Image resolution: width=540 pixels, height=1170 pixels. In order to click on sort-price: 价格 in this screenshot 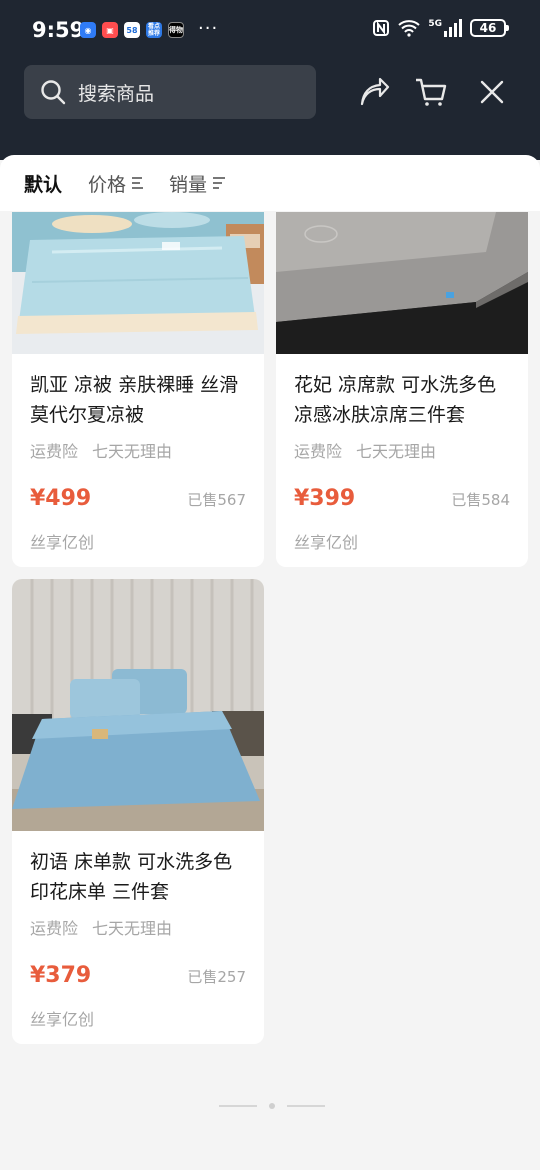, I will do `click(116, 183)`.